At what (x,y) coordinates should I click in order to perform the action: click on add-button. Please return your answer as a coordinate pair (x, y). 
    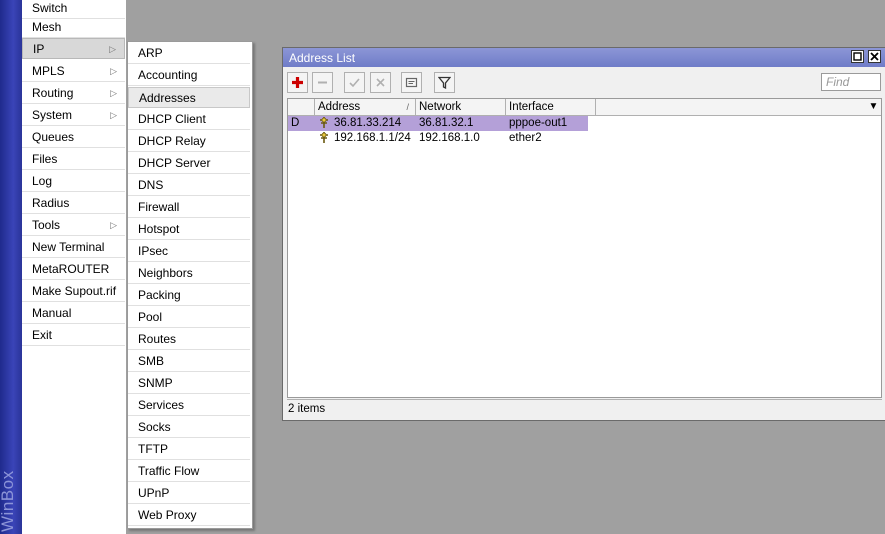
    Looking at the image, I should click on (297, 82).